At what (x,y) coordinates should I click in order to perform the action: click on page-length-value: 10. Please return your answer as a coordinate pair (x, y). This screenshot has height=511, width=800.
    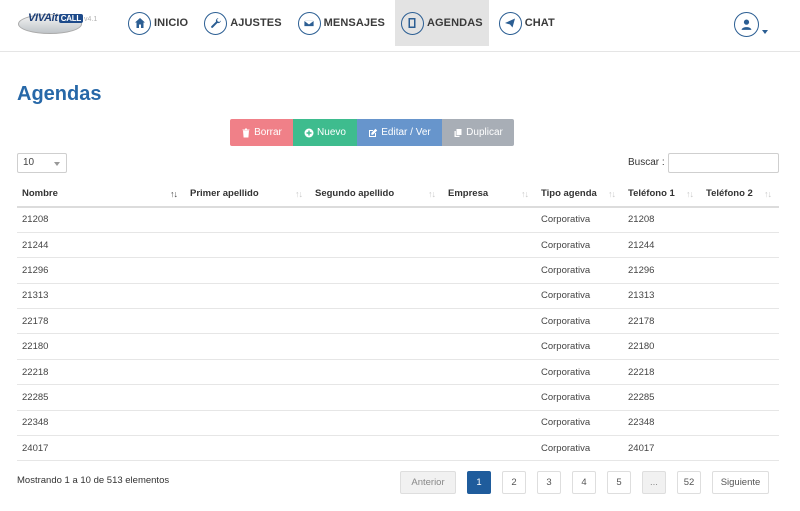
    Looking at the image, I should click on (29, 162).